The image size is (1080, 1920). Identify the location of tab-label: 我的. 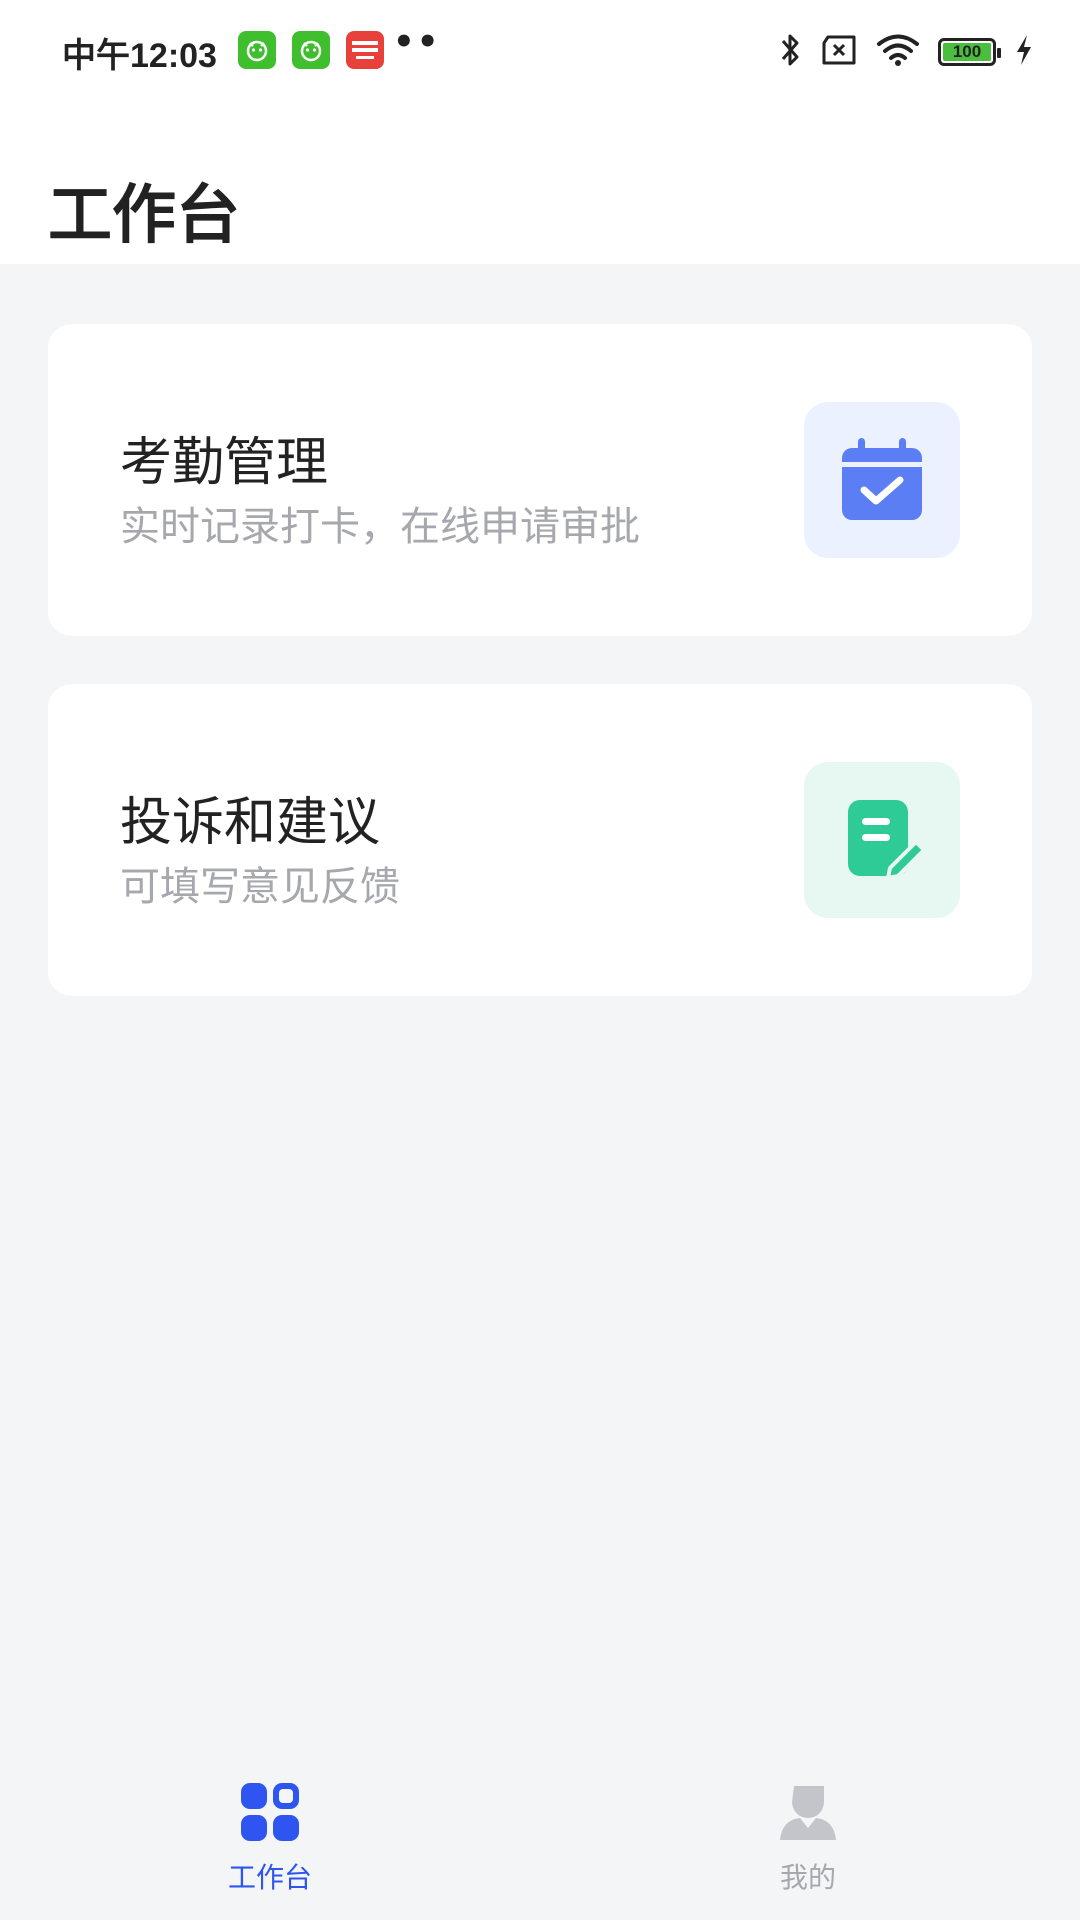
(807, 1877).